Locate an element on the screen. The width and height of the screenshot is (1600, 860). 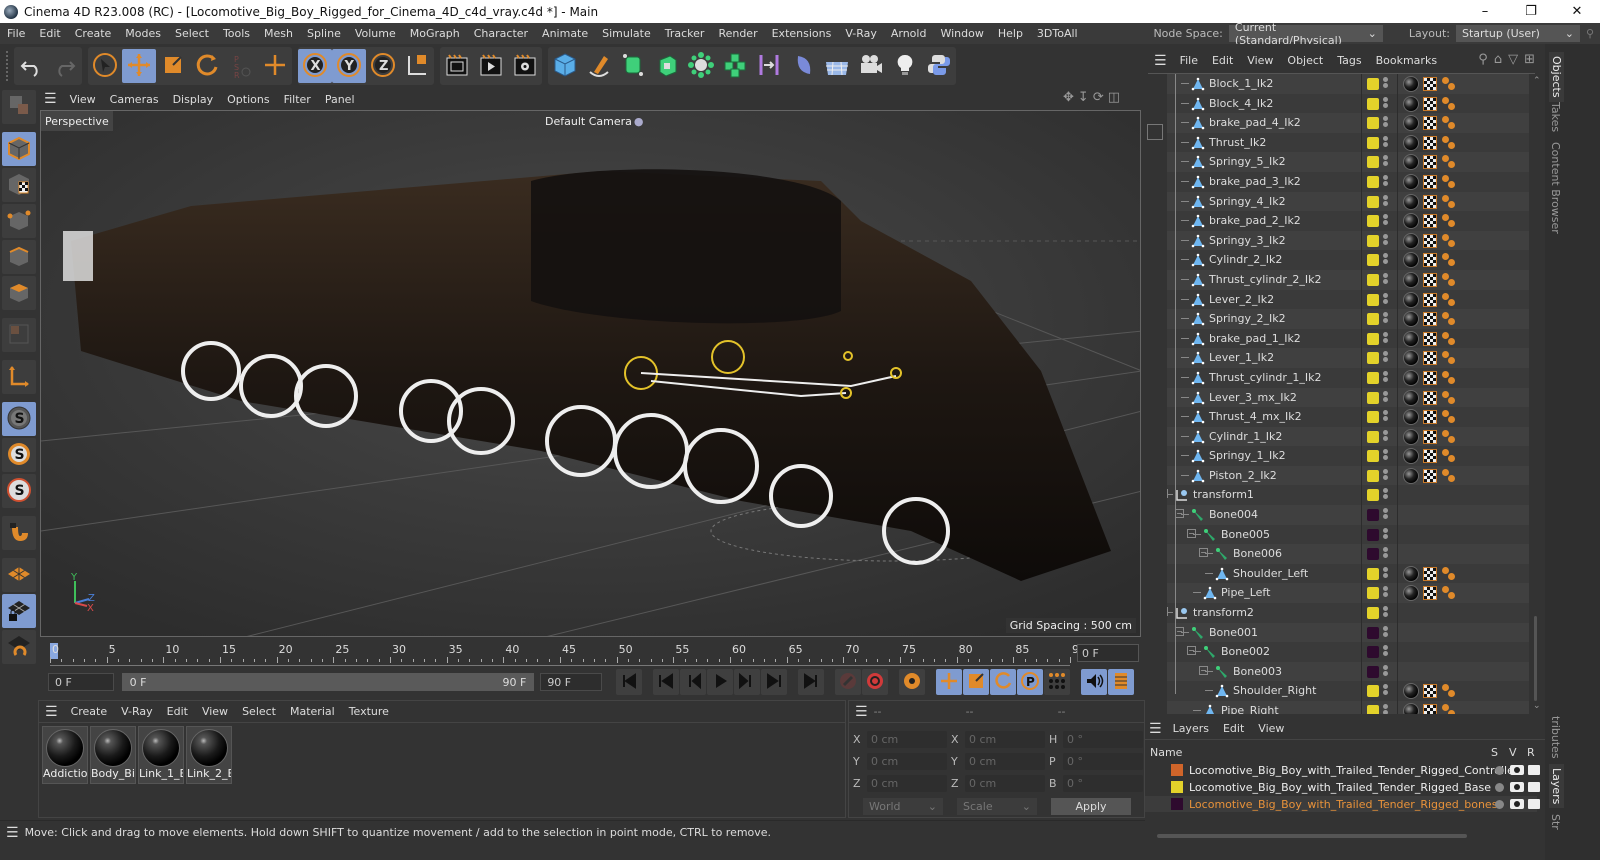
cloner-button is located at coordinates (701, 66).